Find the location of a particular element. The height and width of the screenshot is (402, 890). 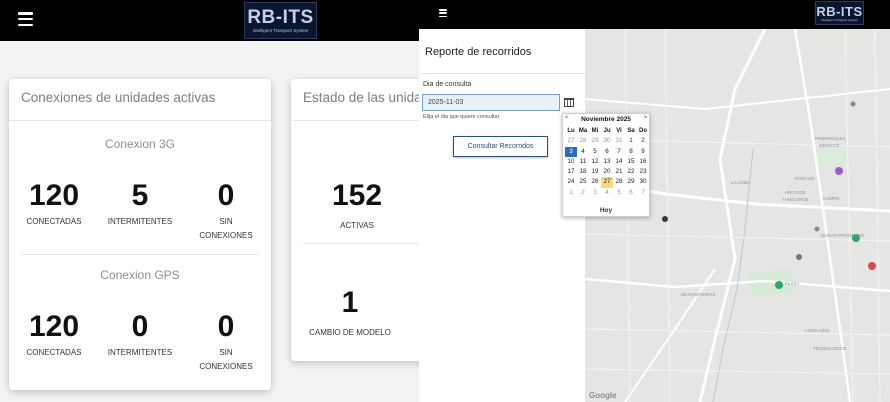

calendar-day: 20 is located at coordinates (607, 172).